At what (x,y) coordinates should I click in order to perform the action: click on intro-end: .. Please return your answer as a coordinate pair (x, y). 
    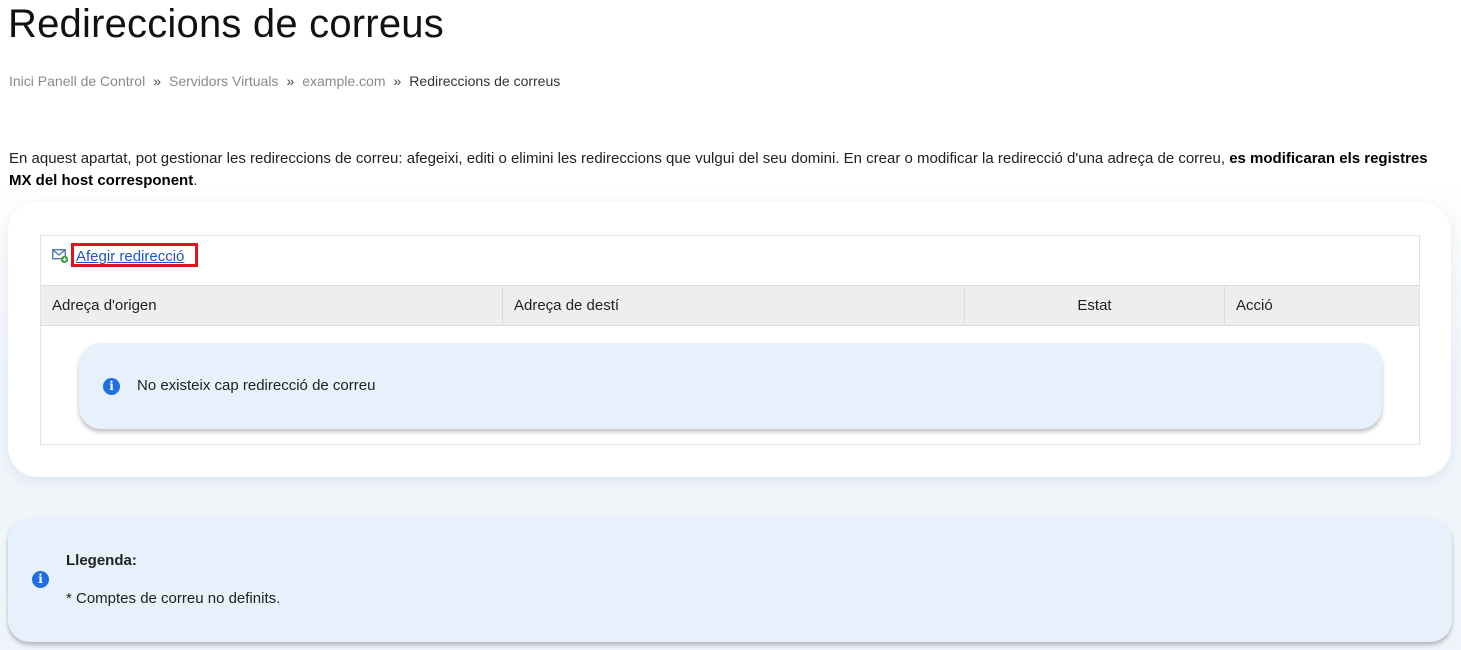
    Looking at the image, I should click on (195, 180).